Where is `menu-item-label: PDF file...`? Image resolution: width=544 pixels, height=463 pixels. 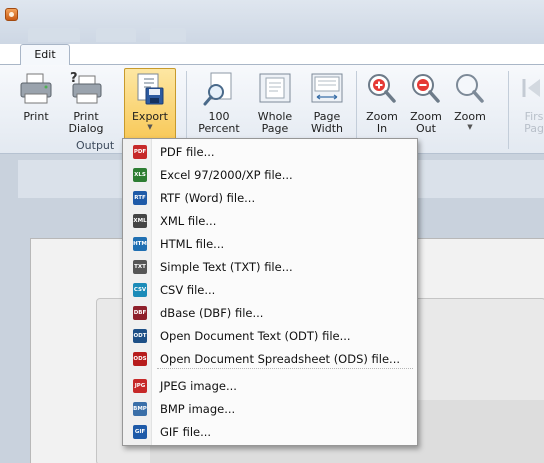 menu-item-label: PDF file... is located at coordinates (187, 152).